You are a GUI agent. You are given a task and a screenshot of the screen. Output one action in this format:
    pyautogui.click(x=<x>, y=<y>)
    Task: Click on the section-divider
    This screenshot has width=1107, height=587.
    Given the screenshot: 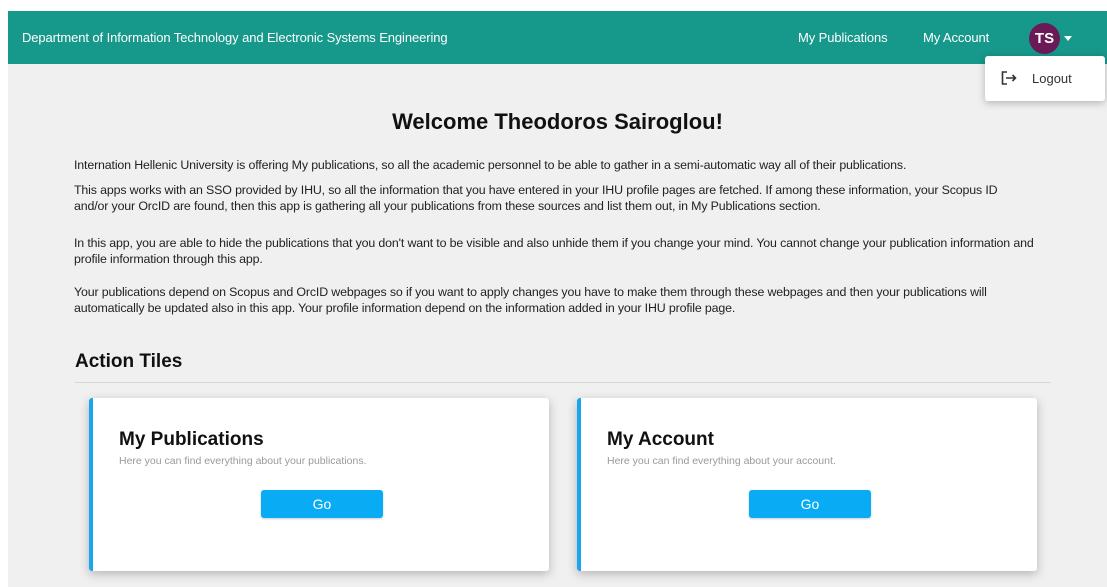 What is the action you would take?
    pyautogui.click(x=563, y=382)
    